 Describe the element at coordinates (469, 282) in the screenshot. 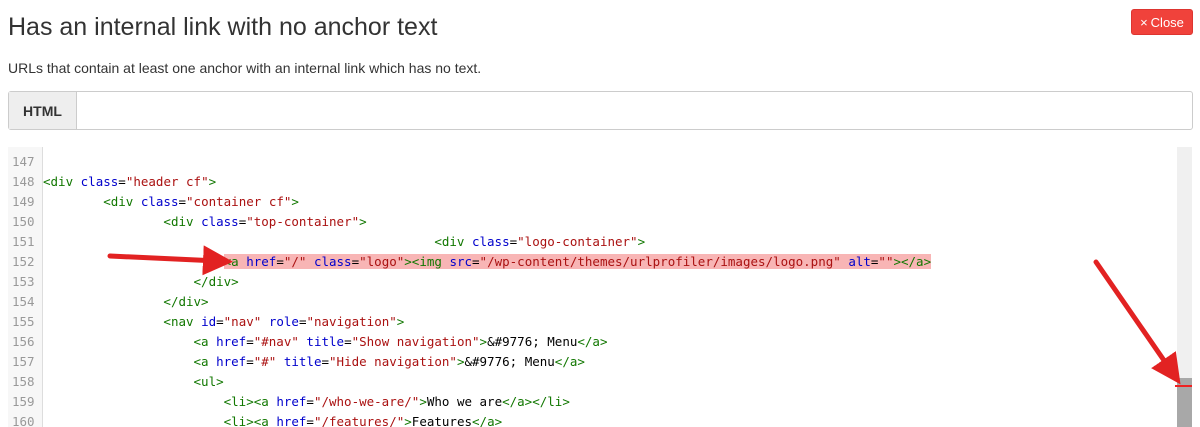

I see `code-line: 153 </div>` at that location.